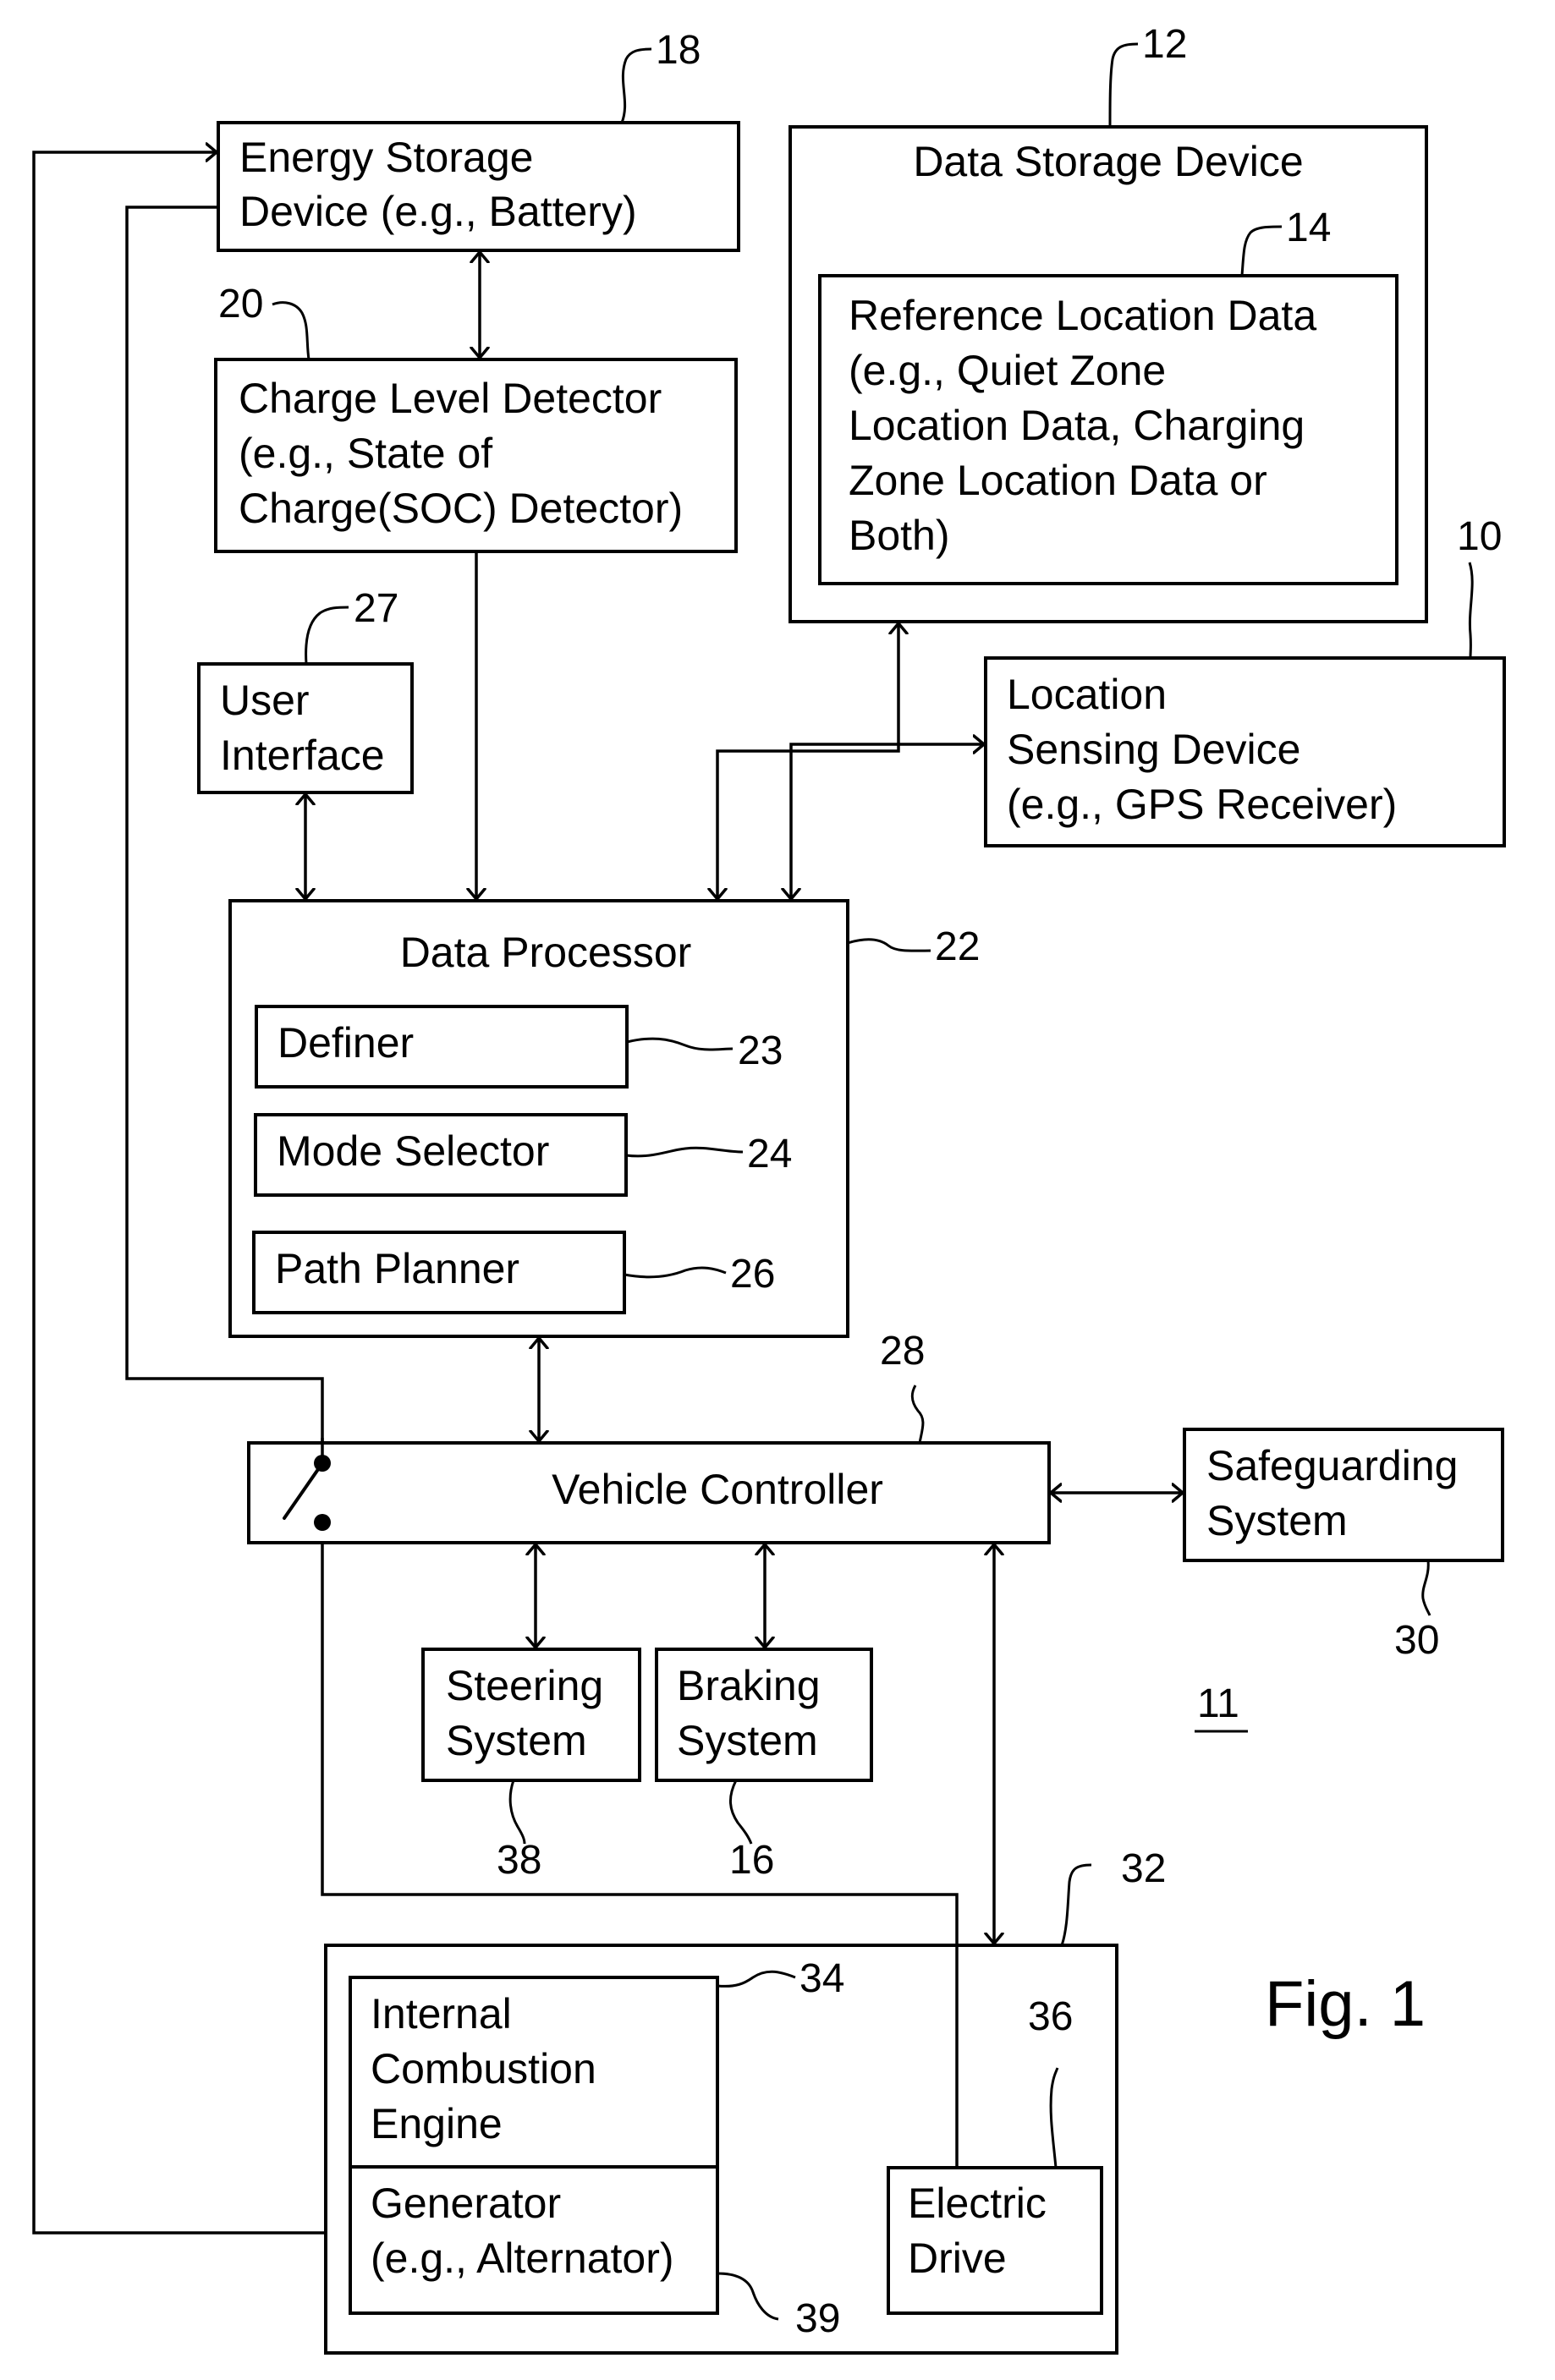  What do you see at coordinates (718, 1490) in the screenshot?
I see `label-vehicle-controller: Vehicle Controller` at bounding box center [718, 1490].